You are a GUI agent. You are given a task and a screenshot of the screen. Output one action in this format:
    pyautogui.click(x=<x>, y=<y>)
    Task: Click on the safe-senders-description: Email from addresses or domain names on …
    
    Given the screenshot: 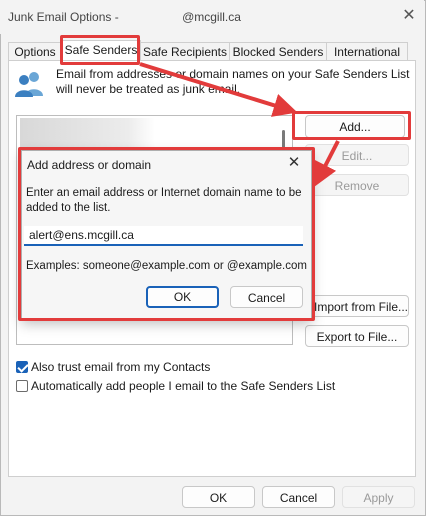 What is the action you would take?
    pyautogui.click(x=233, y=81)
    